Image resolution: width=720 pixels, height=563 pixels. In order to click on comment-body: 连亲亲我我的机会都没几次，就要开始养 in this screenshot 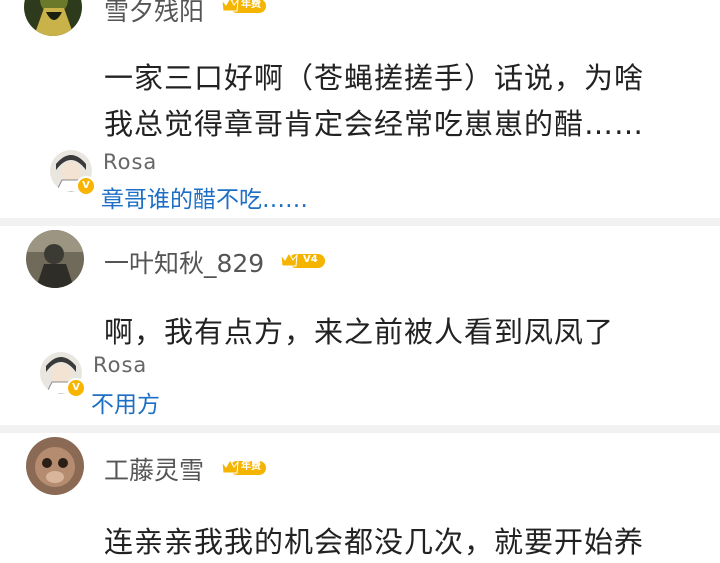, I will do `click(374, 541)`.